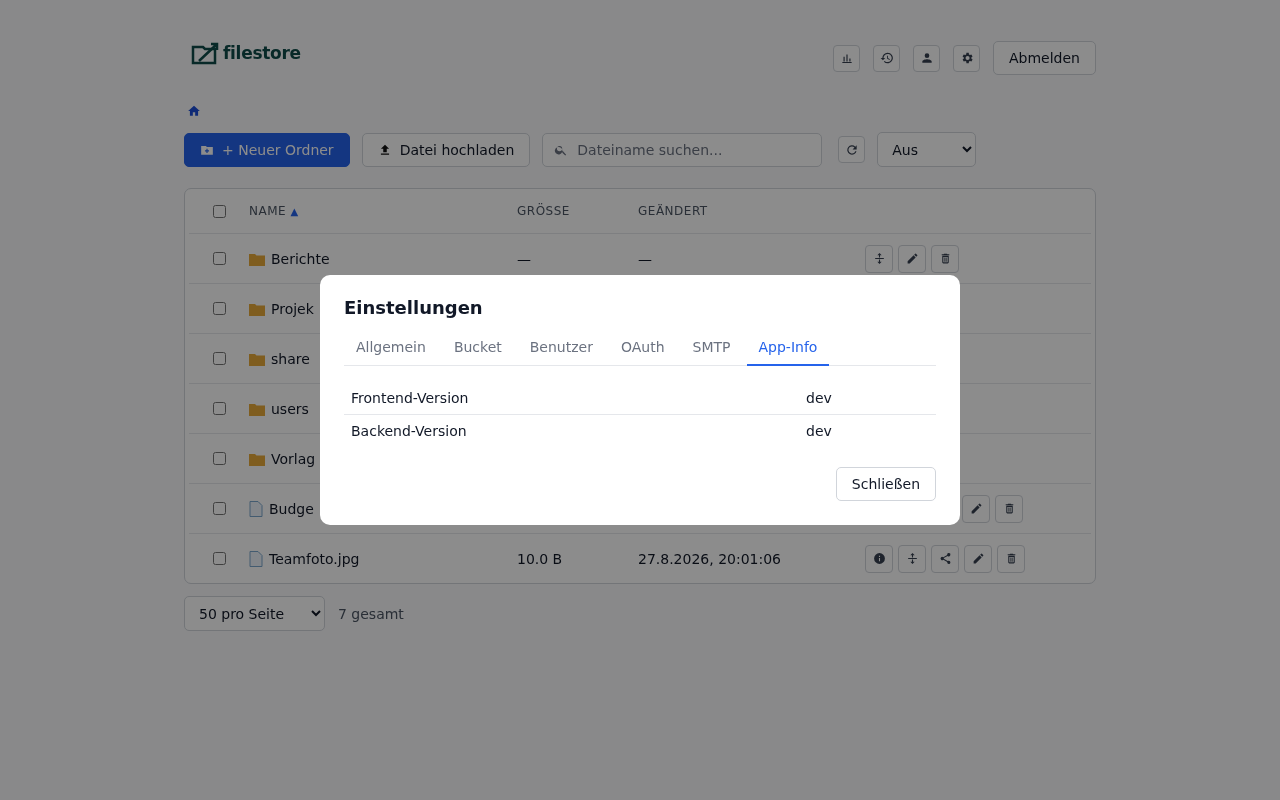 This screenshot has height=800, width=1280. I want to click on file-name: Berichte, so click(300, 258).